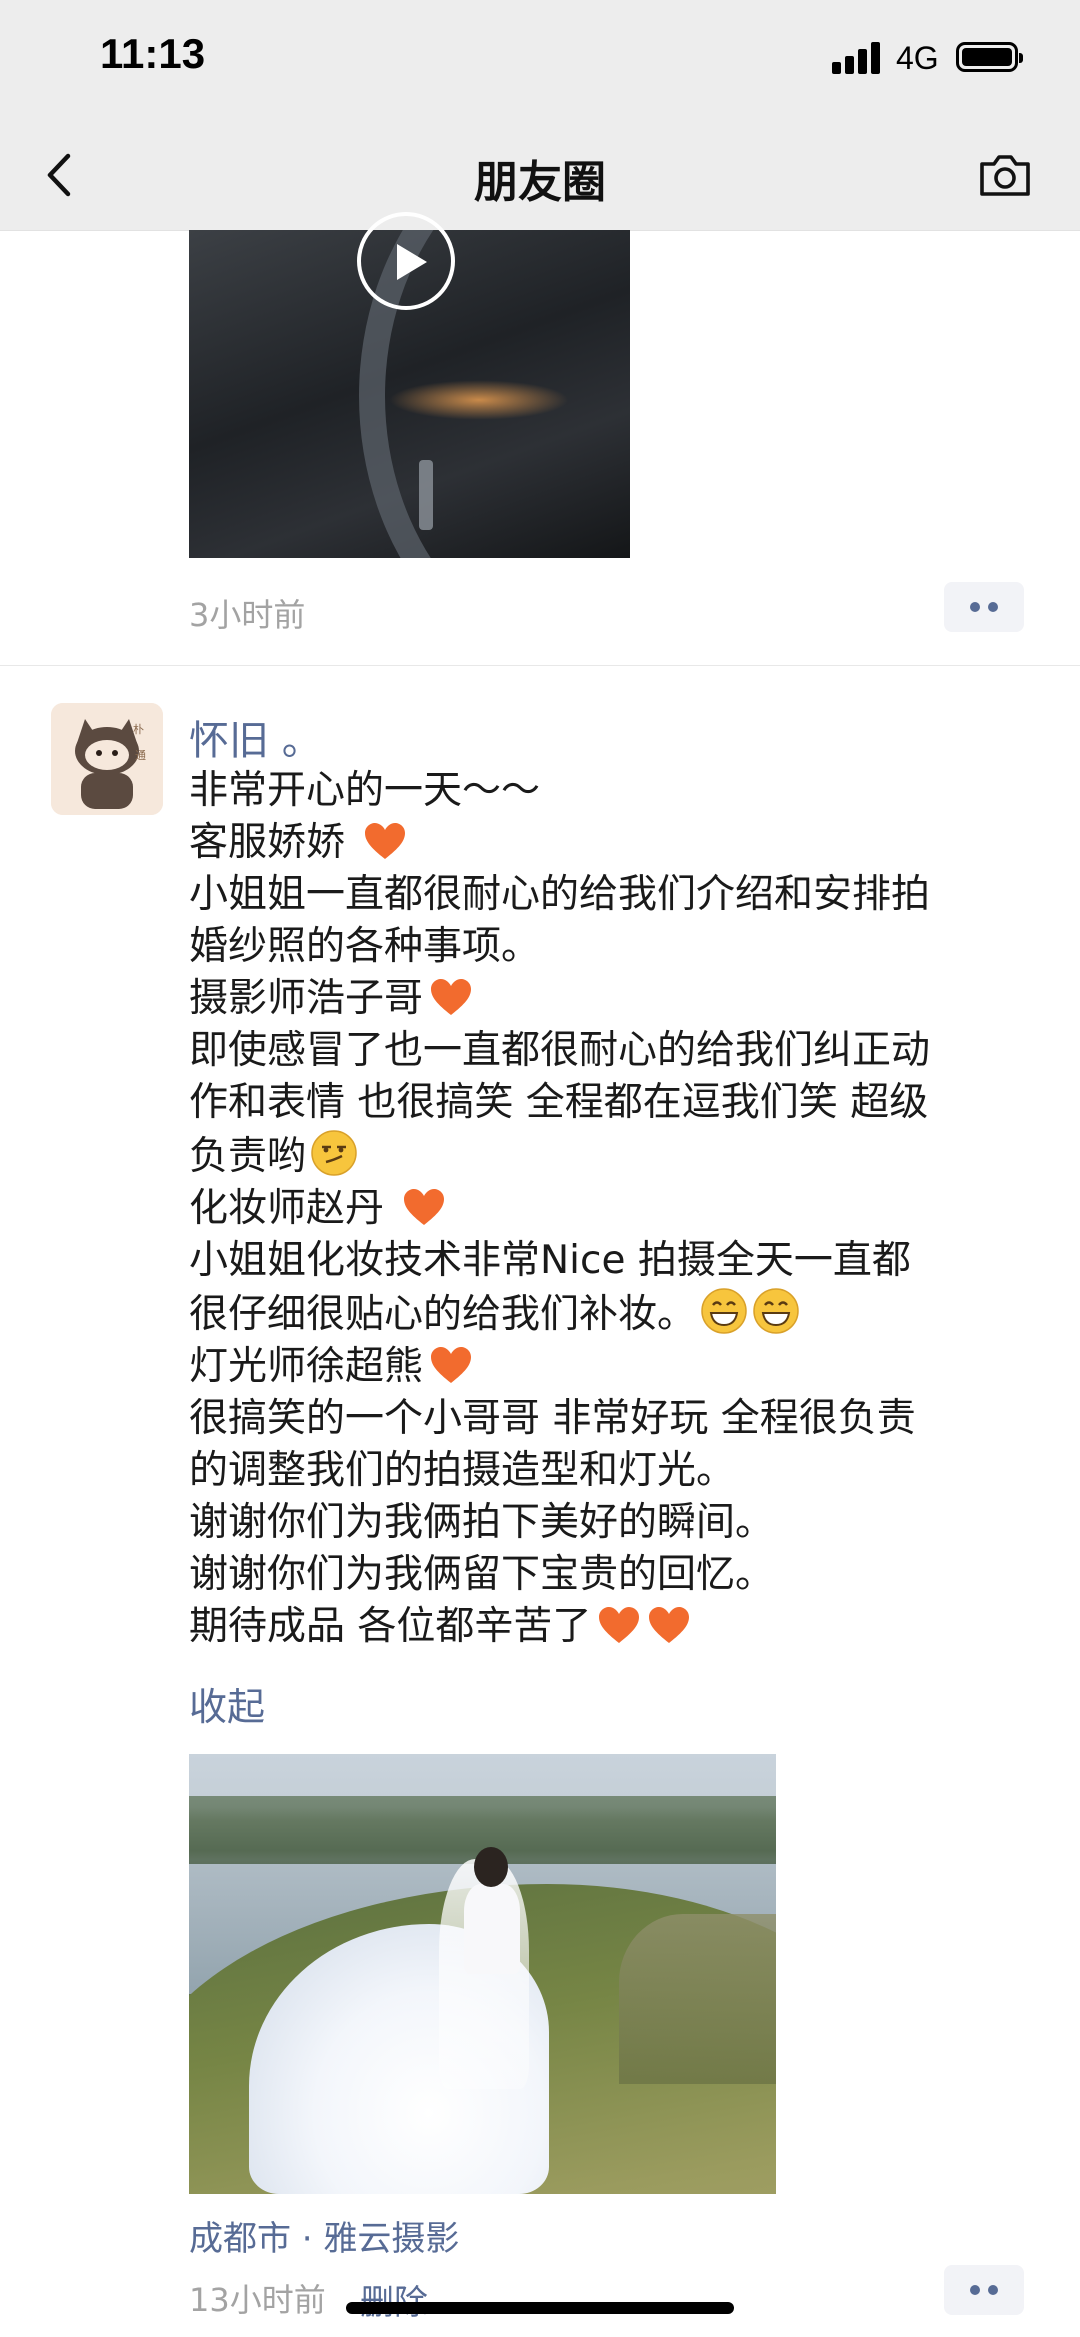 This screenshot has height=2337, width=1080. Describe the element at coordinates (482, 1522) in the screenshot. I see `post-text-segment: 谢谢你们为我俩拍下美好的瞬间。` at that location.